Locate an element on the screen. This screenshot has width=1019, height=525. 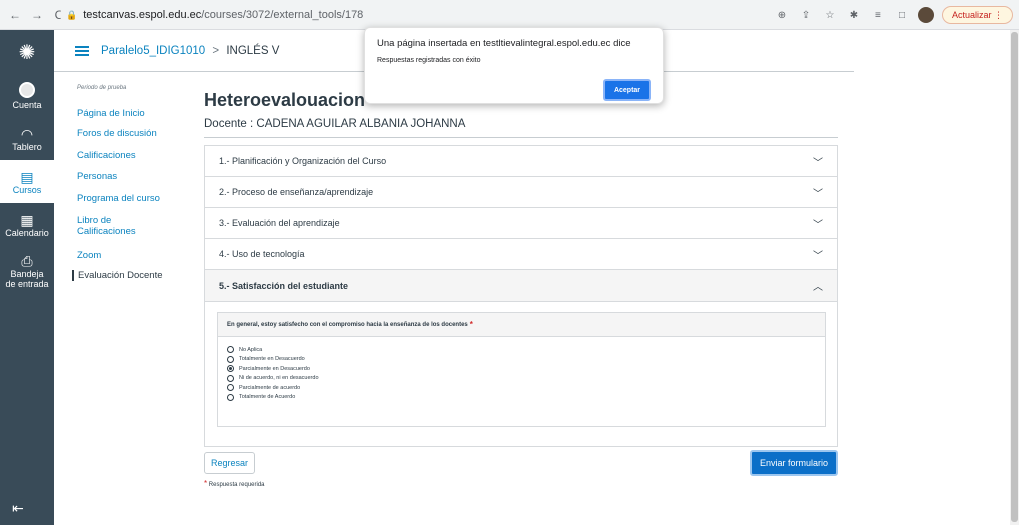
submit-form-button: Enviar formulario is located at coordinates (794, 463).